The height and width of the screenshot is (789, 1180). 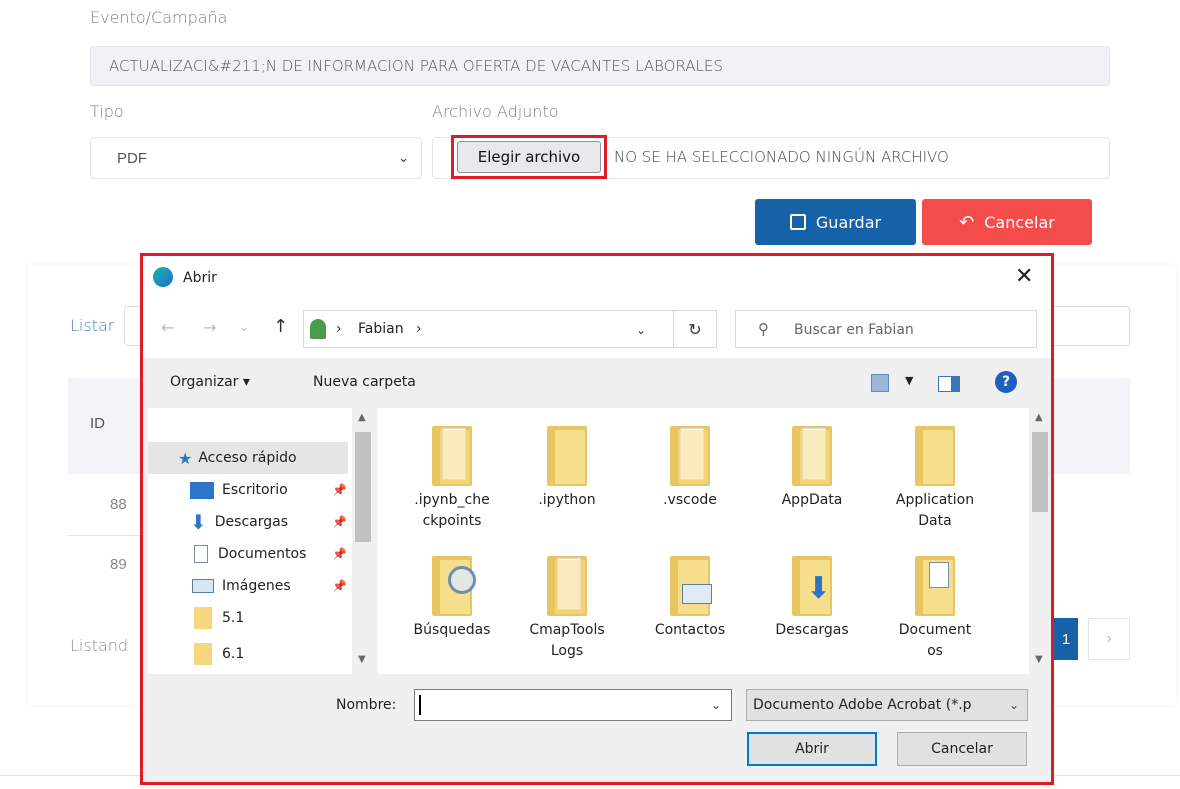 I want to click on nav-scrollbar: ▲ ▼, so click(x=363, y=541).